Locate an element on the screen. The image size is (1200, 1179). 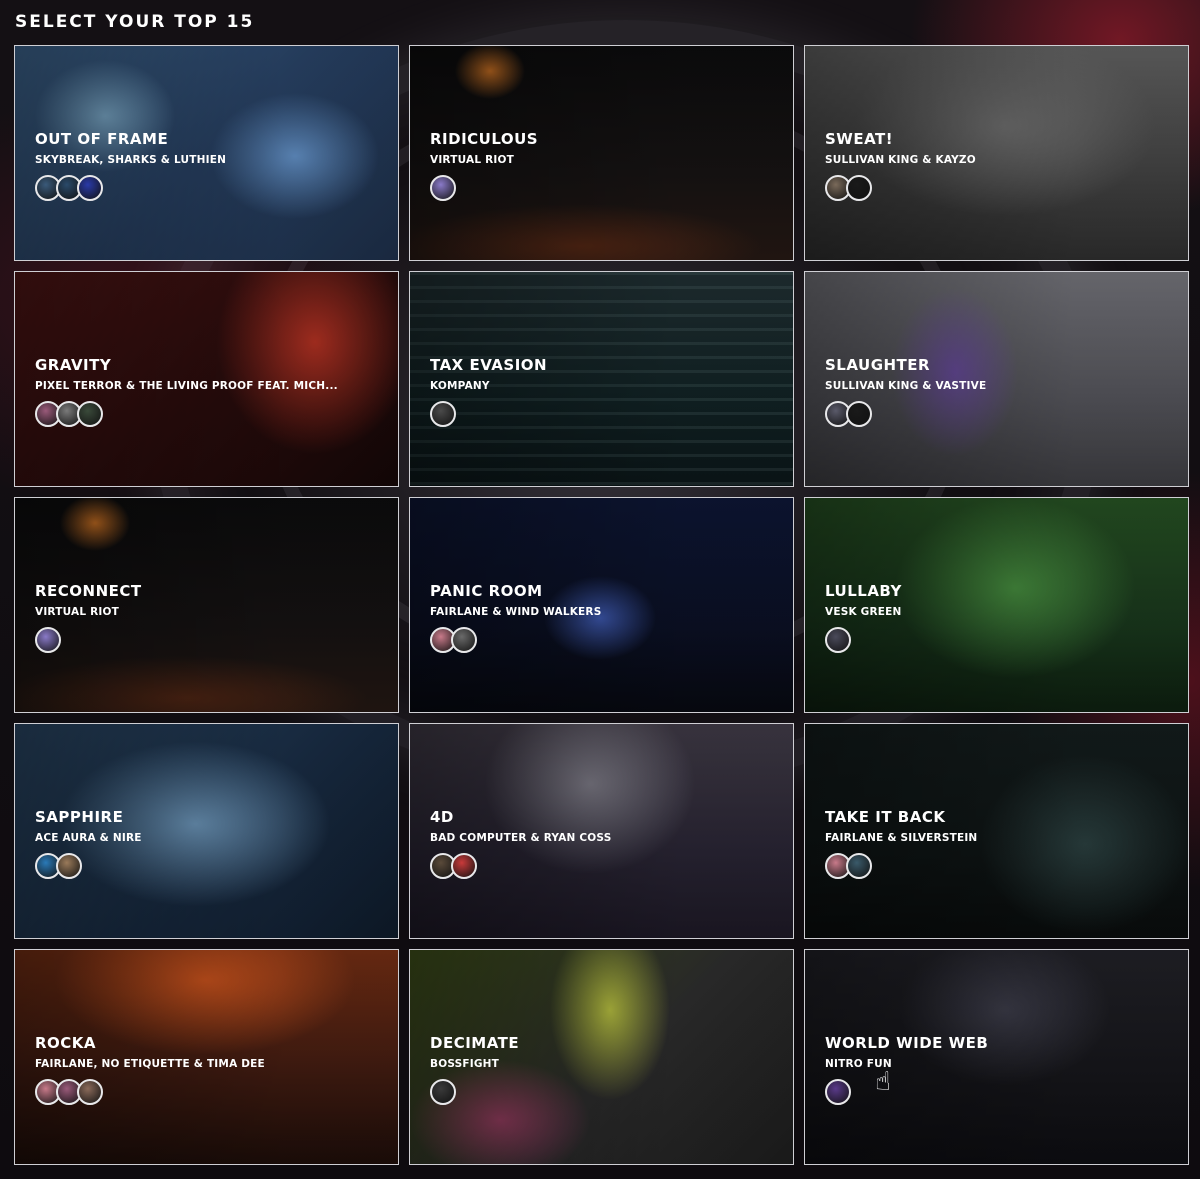
track-card-reconnect: RECONNECT VIRTUAL RIOT is located at coordinates (206, 605).